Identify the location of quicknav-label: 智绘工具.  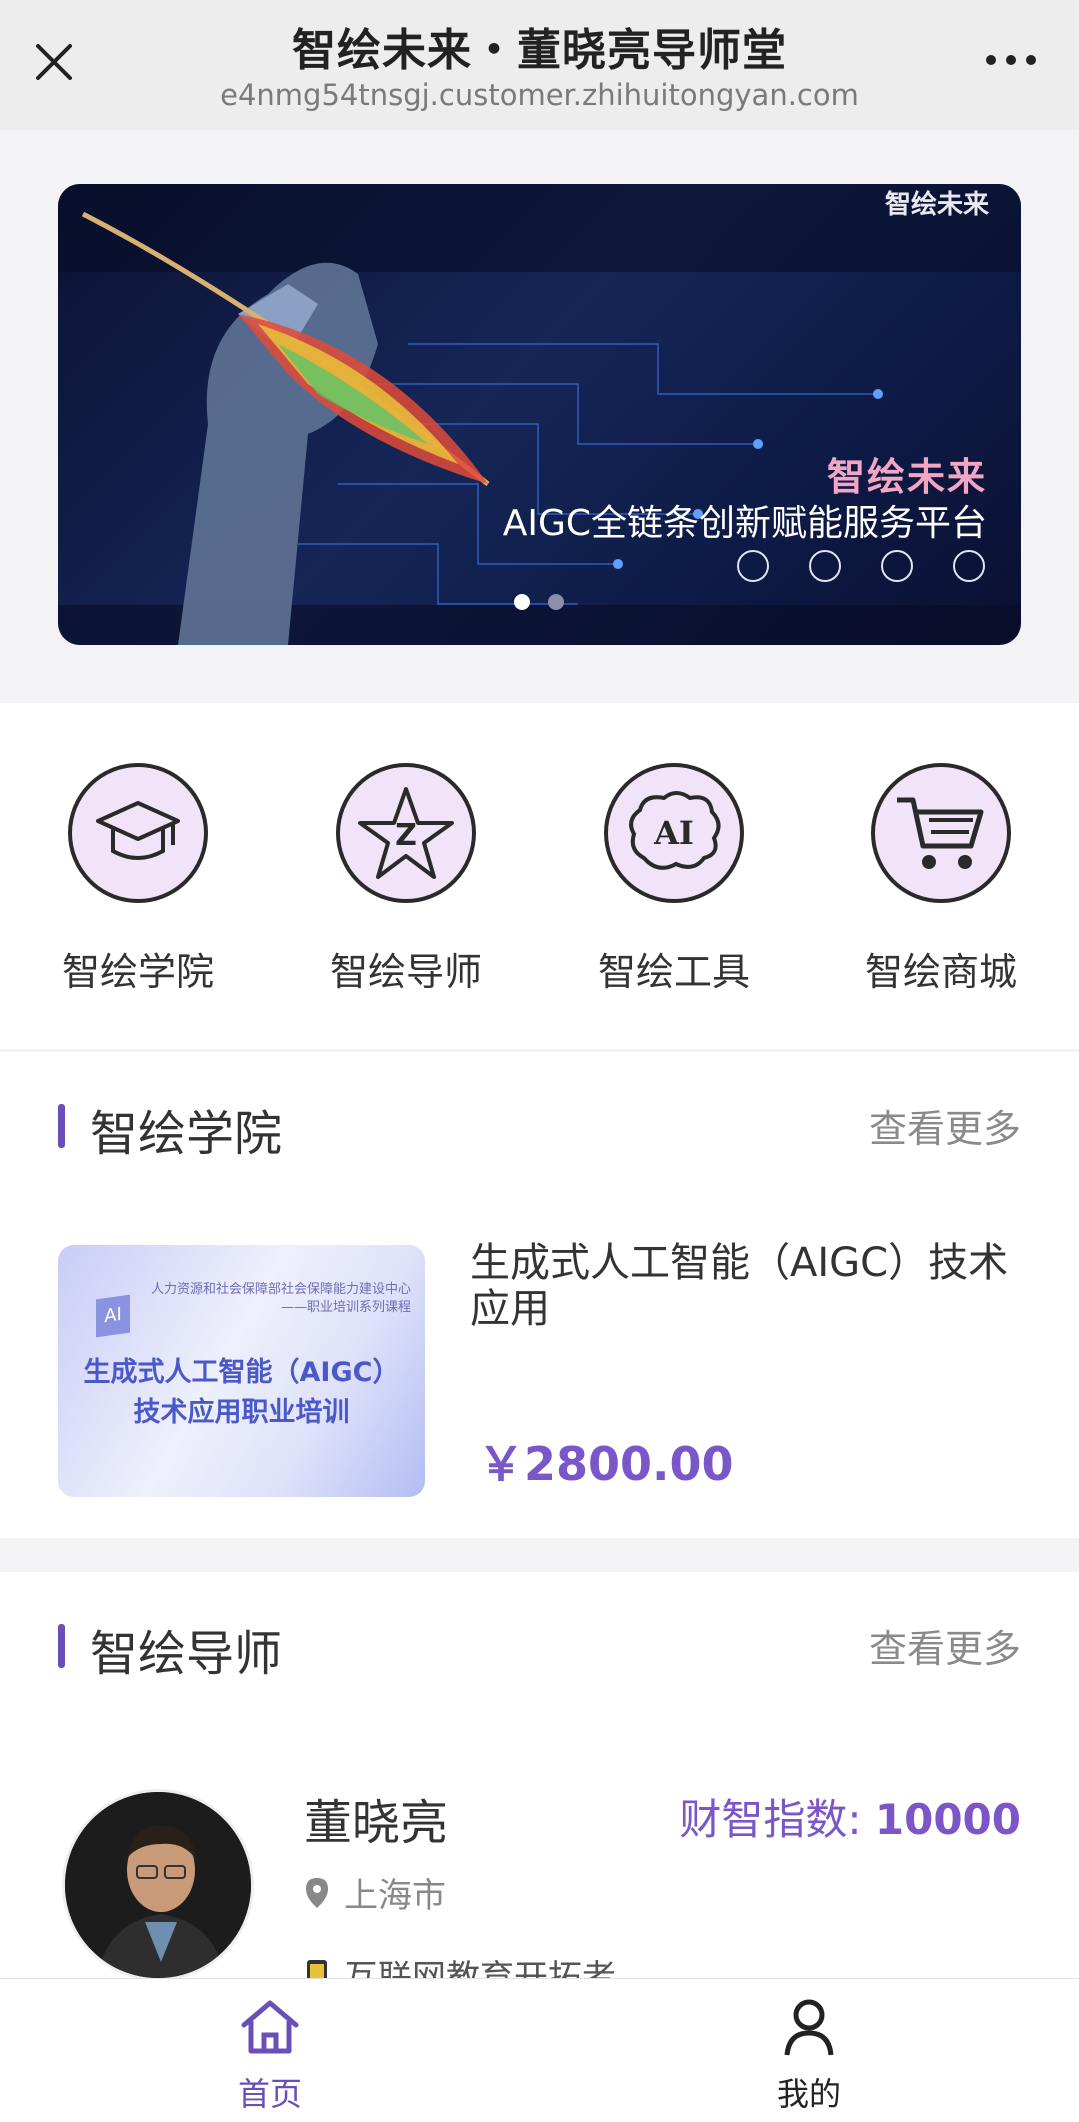
(673, 972).